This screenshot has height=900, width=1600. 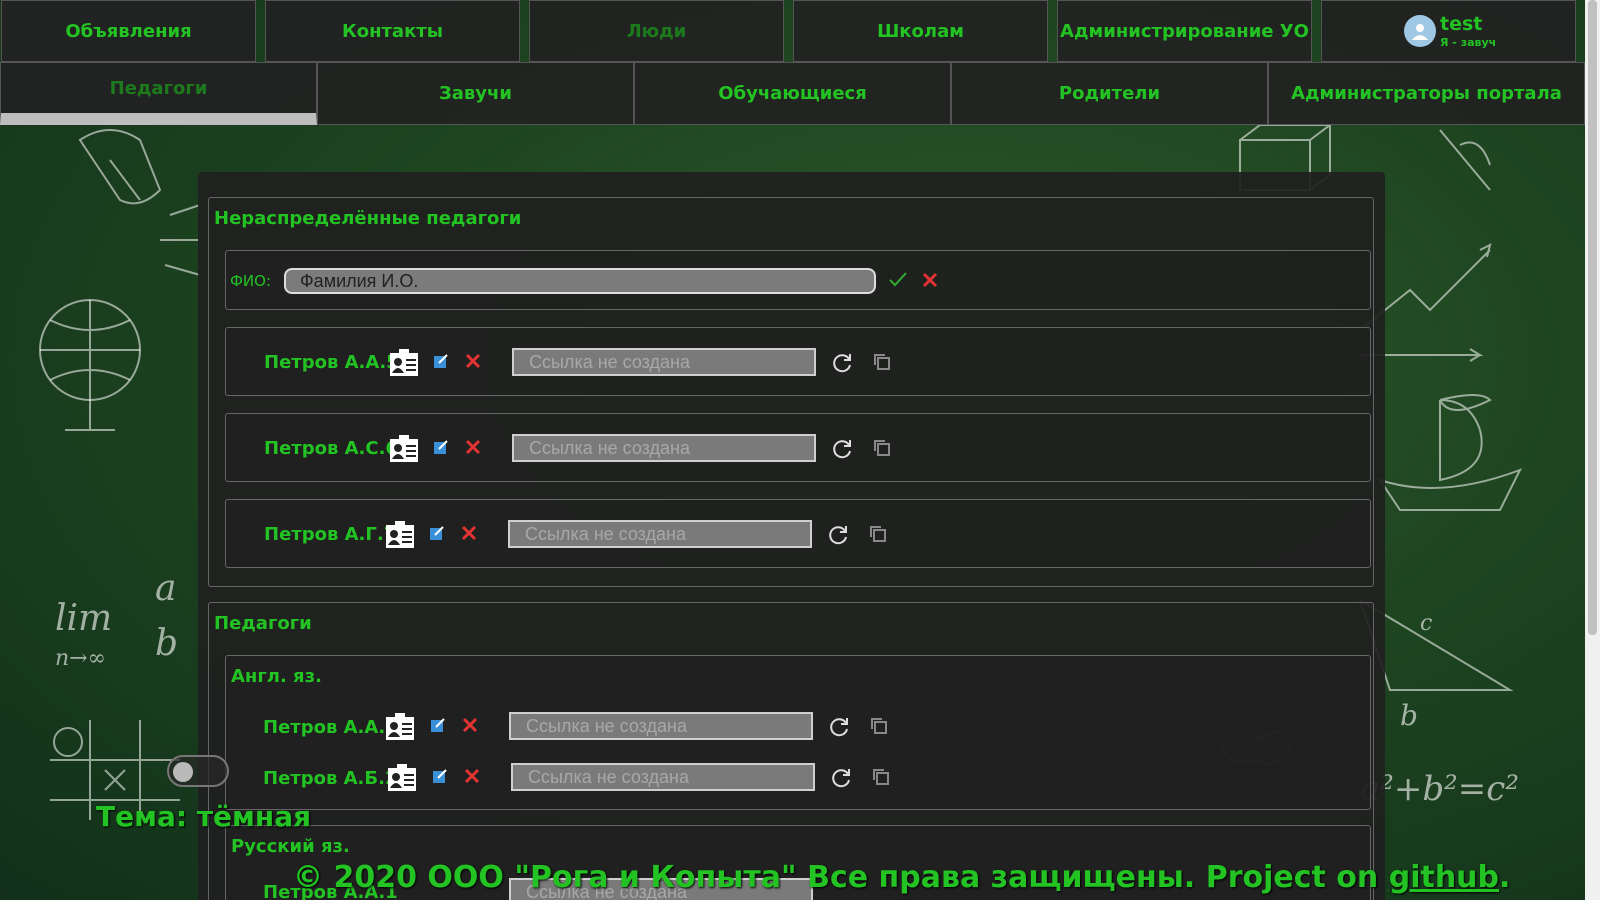 What do you see at coordinates (263, 623) in the screenshot?
I see `section-title: Педагоги` at bounding box center [263, 623].